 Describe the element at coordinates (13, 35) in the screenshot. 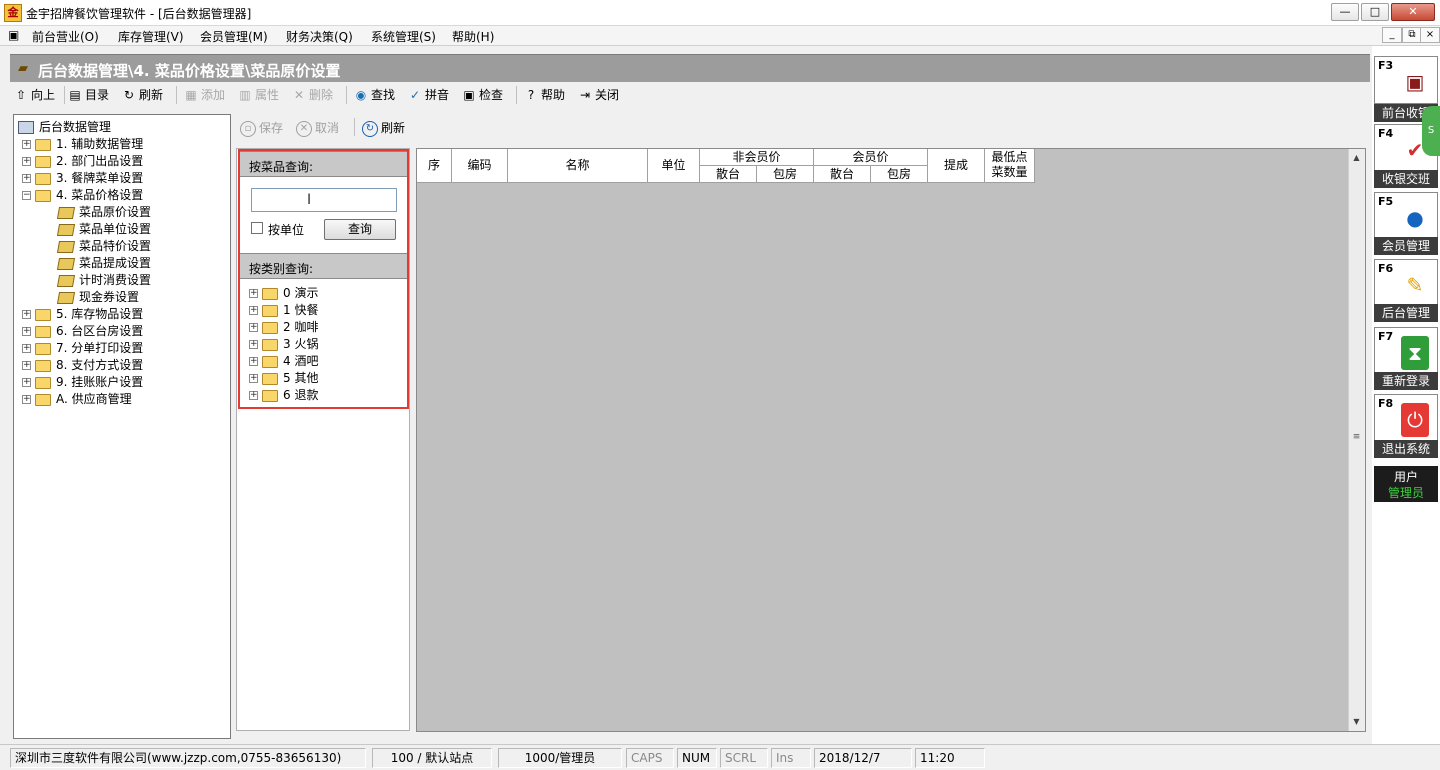

I see `menu-app-icon: ▣` at that location.